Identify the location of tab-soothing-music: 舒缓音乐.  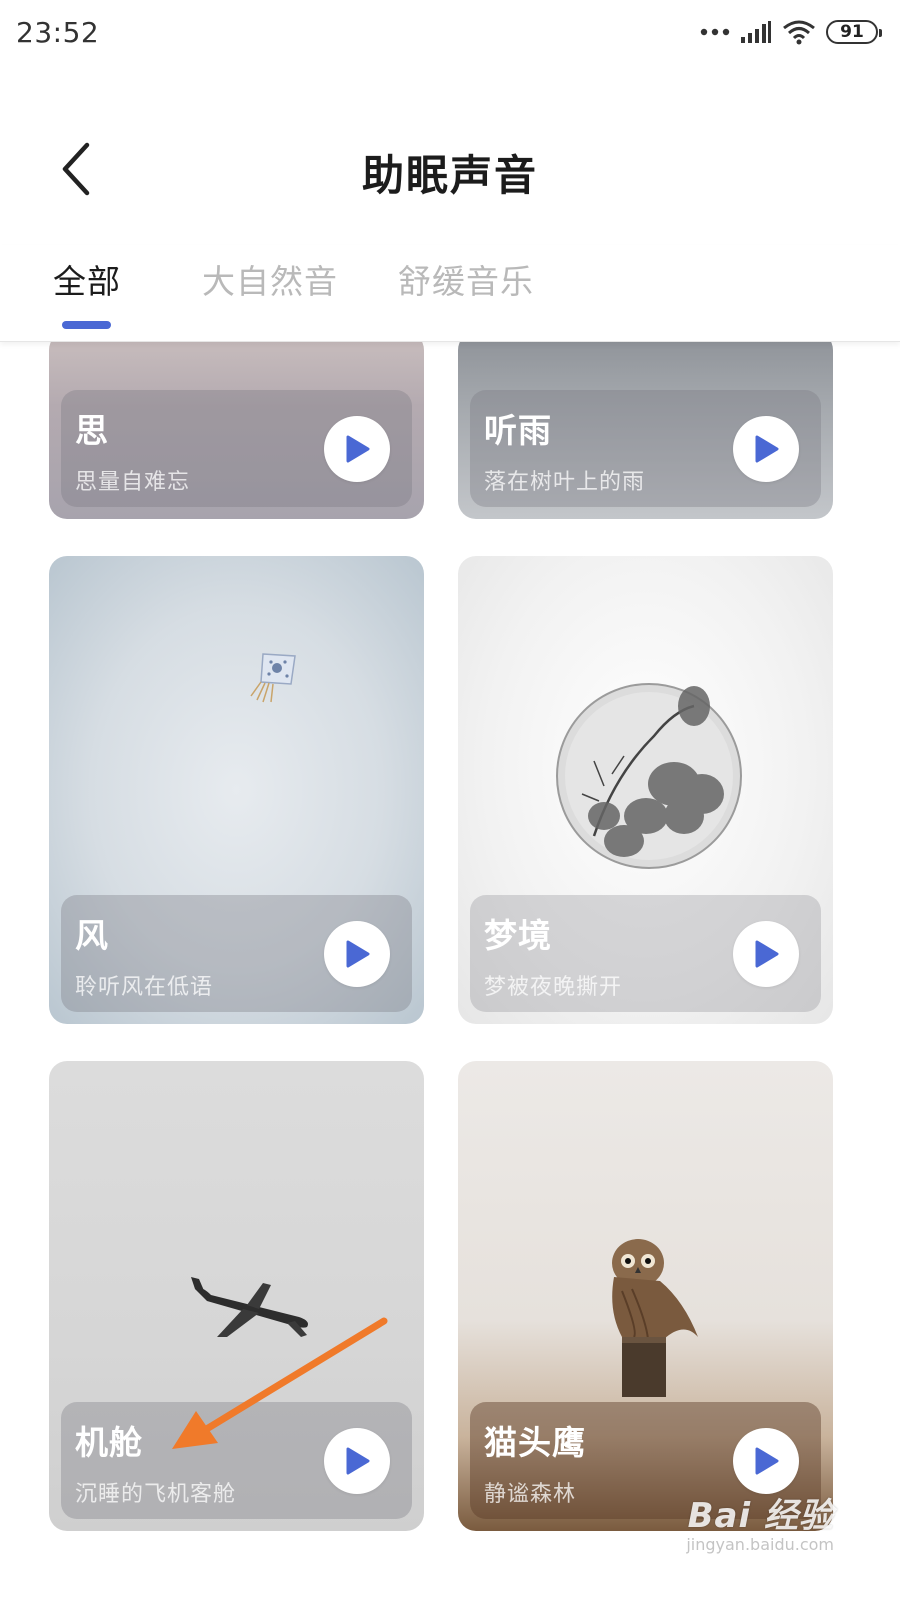
(466, 279).